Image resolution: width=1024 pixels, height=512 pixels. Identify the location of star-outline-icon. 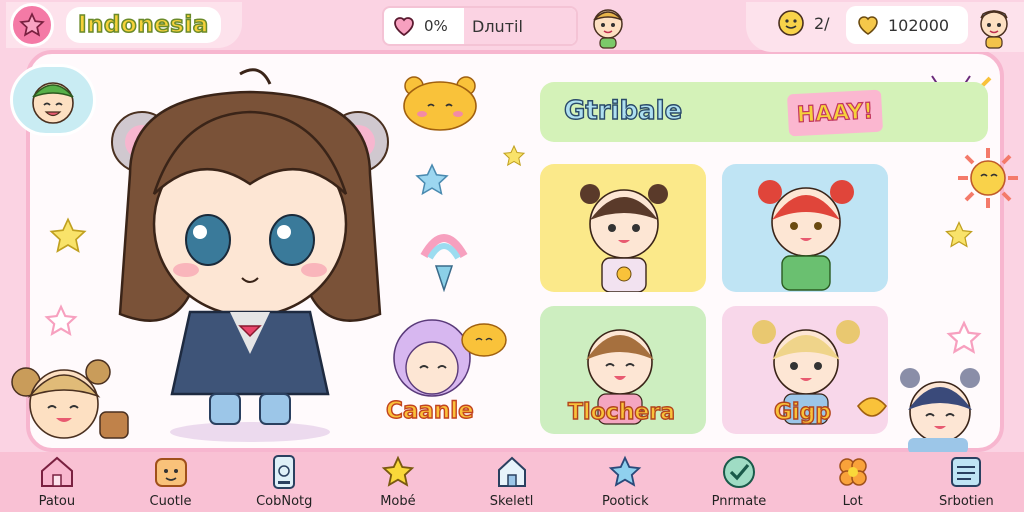
(61, 320).